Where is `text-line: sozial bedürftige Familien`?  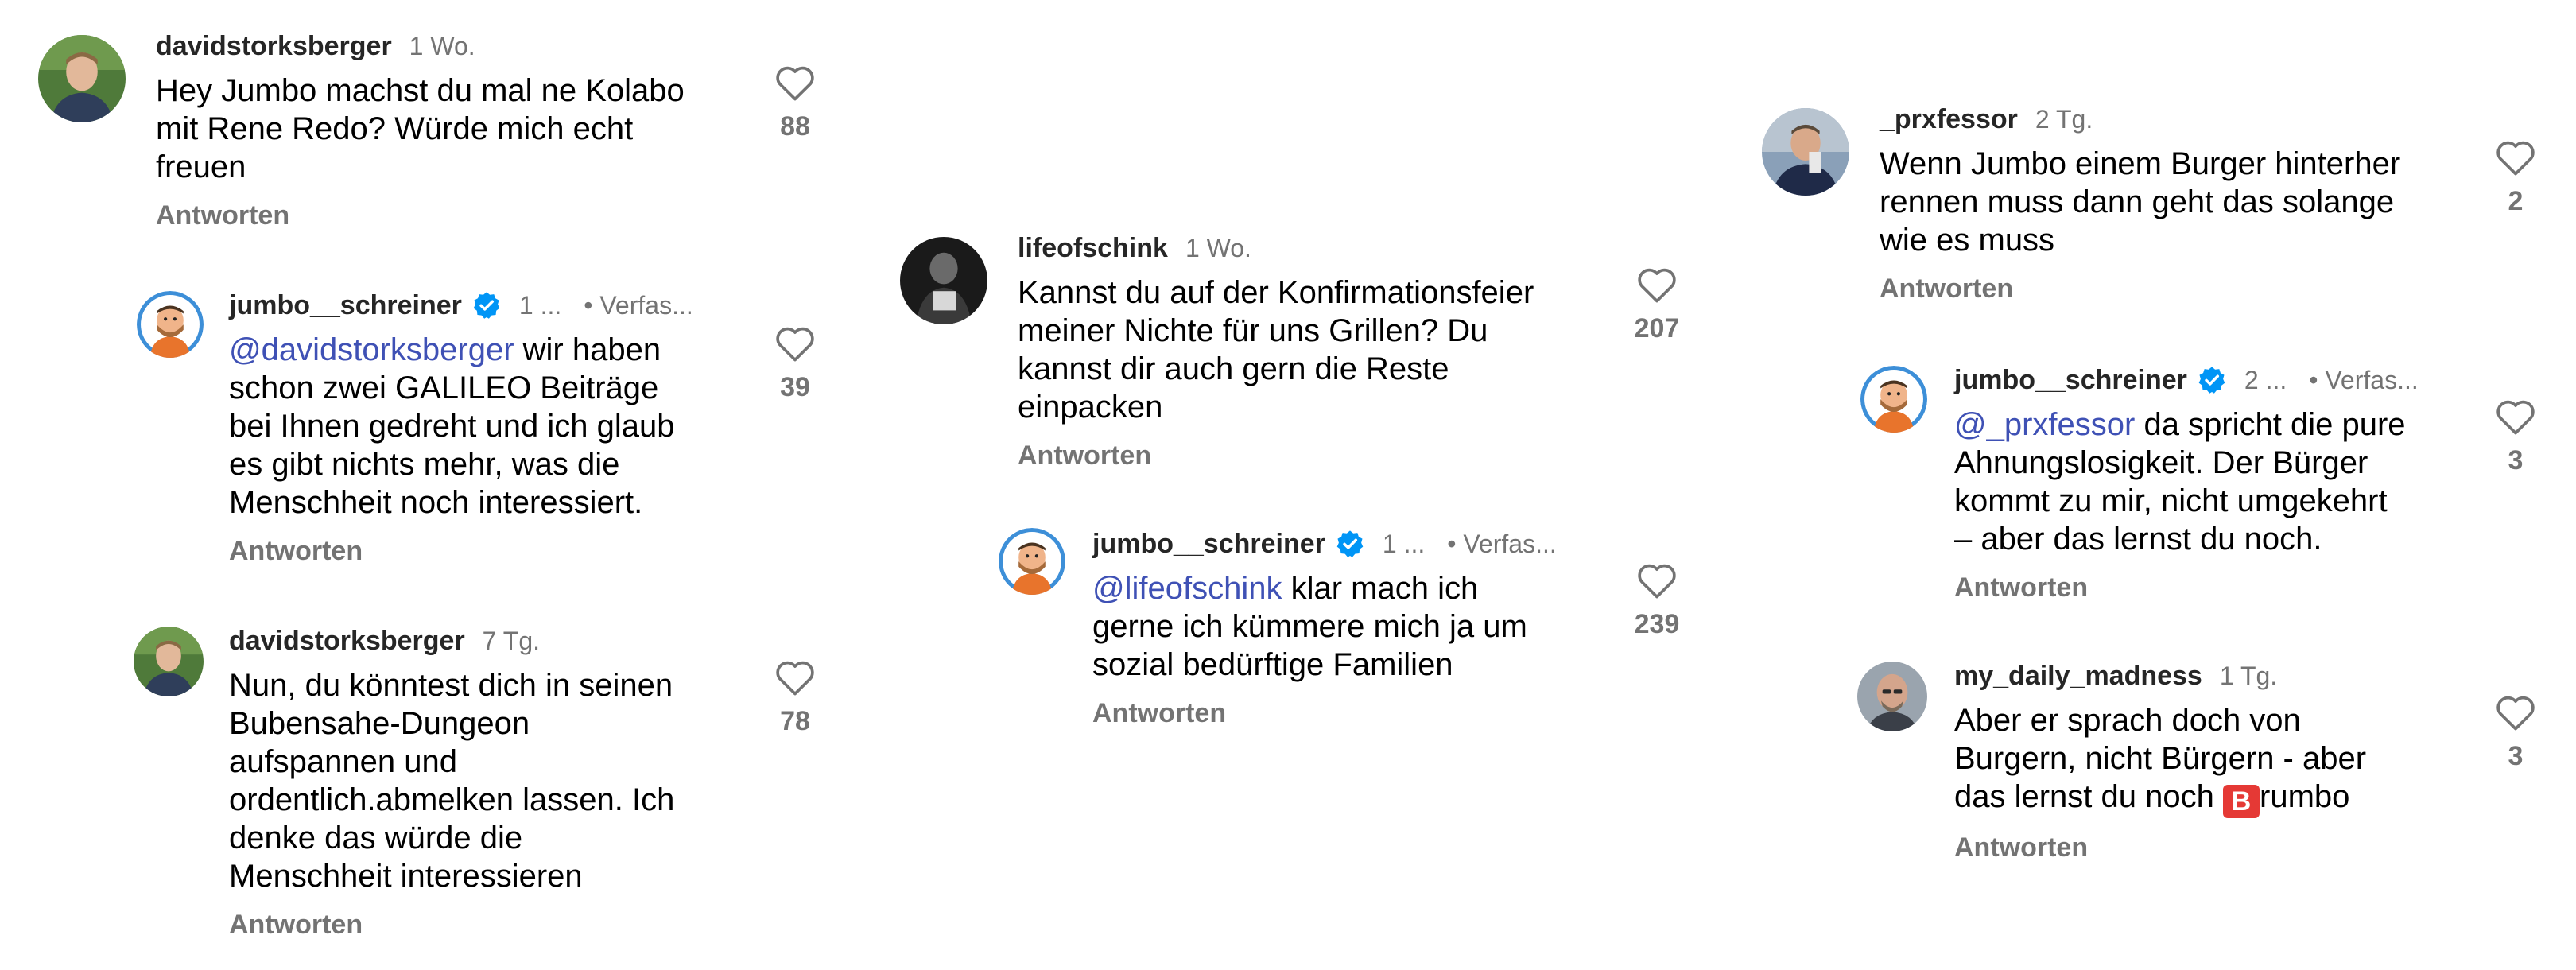 text-line: sozial bedürftige Familien is located at coordinates (1272, 664).